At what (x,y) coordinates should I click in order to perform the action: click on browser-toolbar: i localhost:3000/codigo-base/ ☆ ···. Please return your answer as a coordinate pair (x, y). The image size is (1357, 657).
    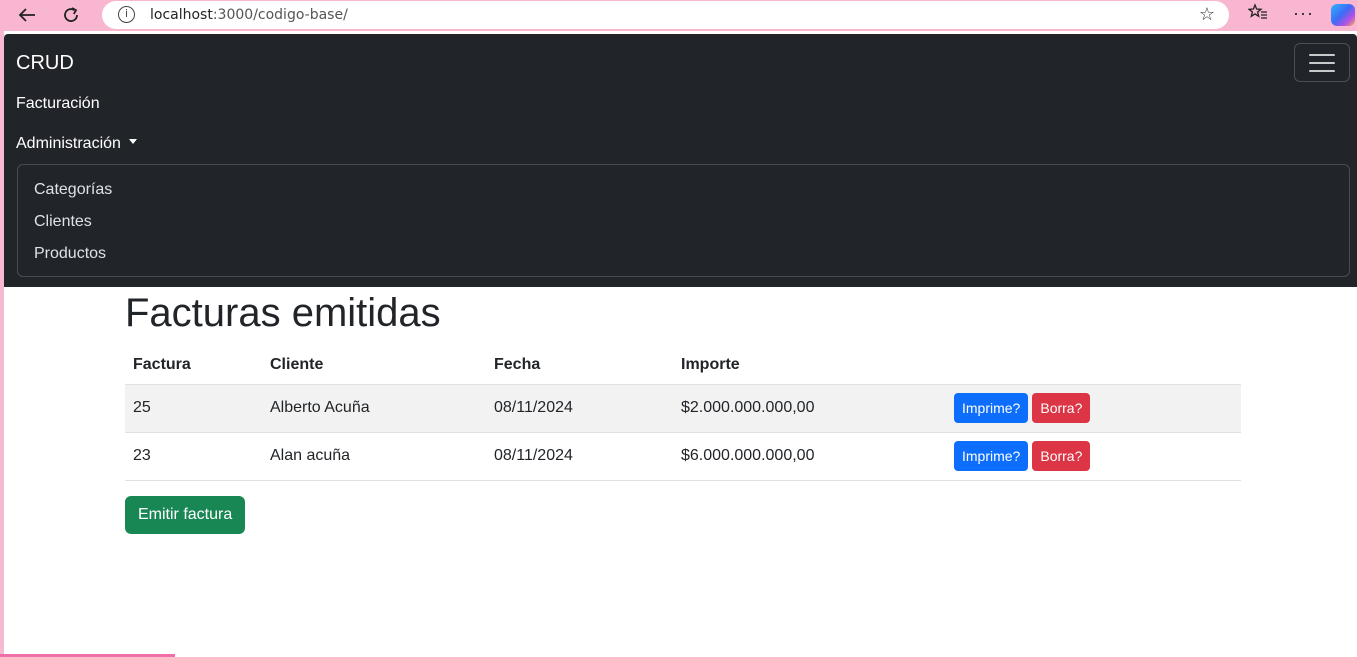
    Looking at the image, I should click on (678, 15).